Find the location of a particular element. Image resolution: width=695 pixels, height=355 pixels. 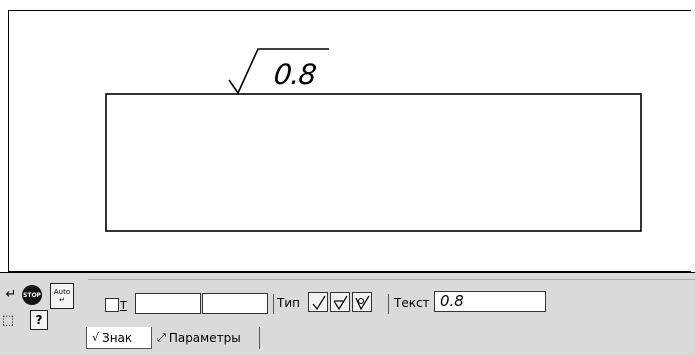

auto-create-icon: Auto ↵ is located at coordinates (62, 296).